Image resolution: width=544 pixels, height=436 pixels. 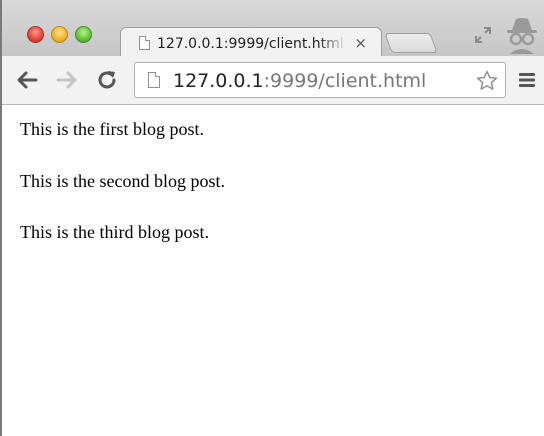 What do you see at coordinates (154, 80) in the screenshot?
I see `page-info-icon` at bounding box center [154, 80].